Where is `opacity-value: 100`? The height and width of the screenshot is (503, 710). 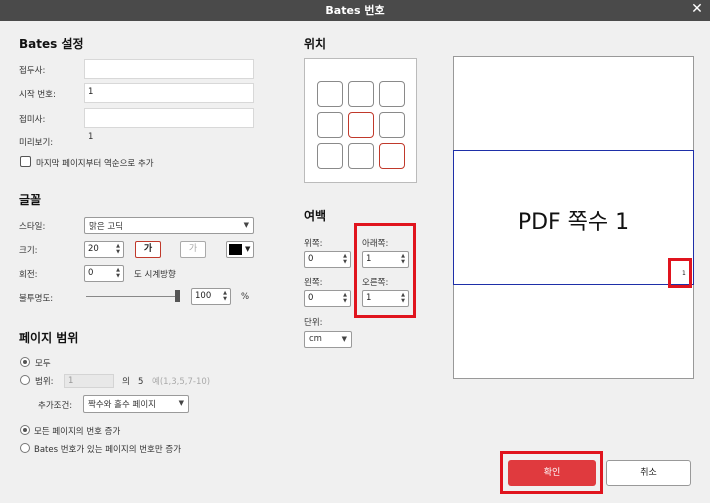
opacity-value: 100 is located at coordinates (203, 296).